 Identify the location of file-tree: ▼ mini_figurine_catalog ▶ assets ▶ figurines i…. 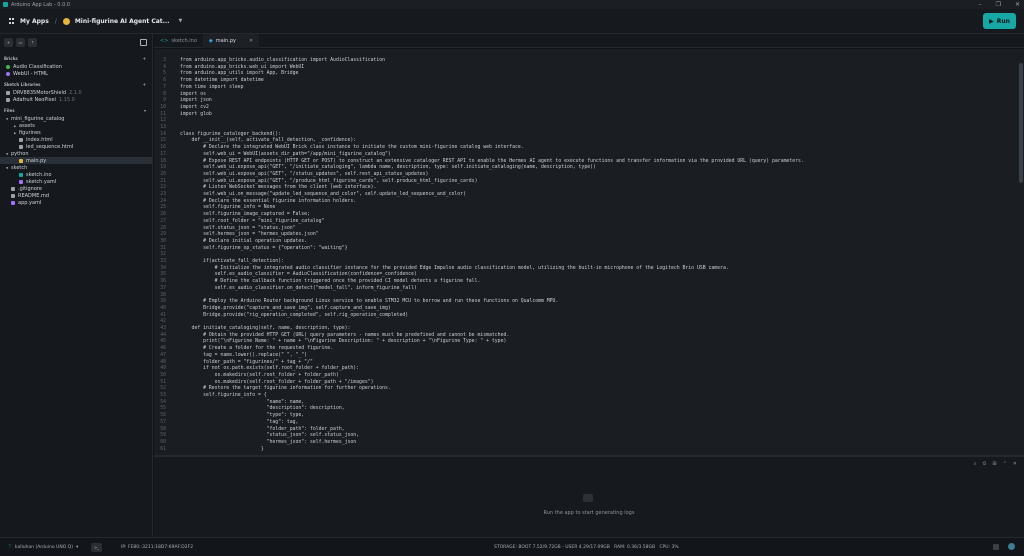
(76, 160).